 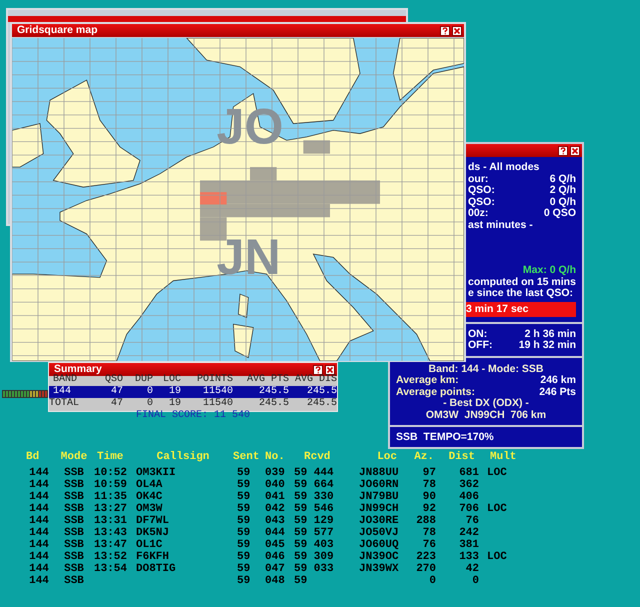 What do you see at coordinates (426, 569) in the screenshot?
I see `log-cell-text: 270` at bounding box center [426, 569].